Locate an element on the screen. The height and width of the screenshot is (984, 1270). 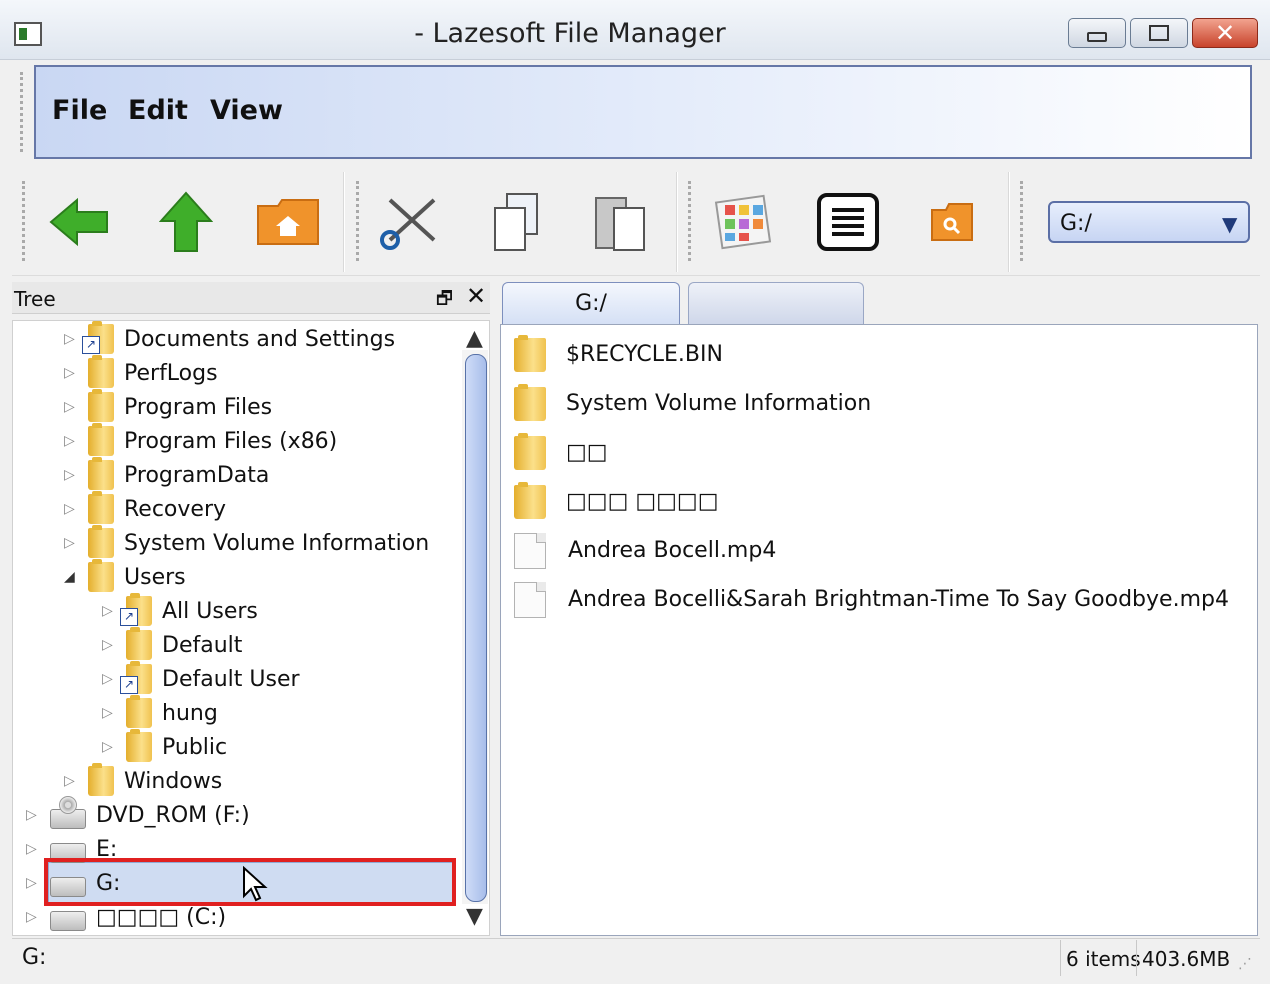
window-title: - Lazesoft File Manager is located at coordinates (570, 33).